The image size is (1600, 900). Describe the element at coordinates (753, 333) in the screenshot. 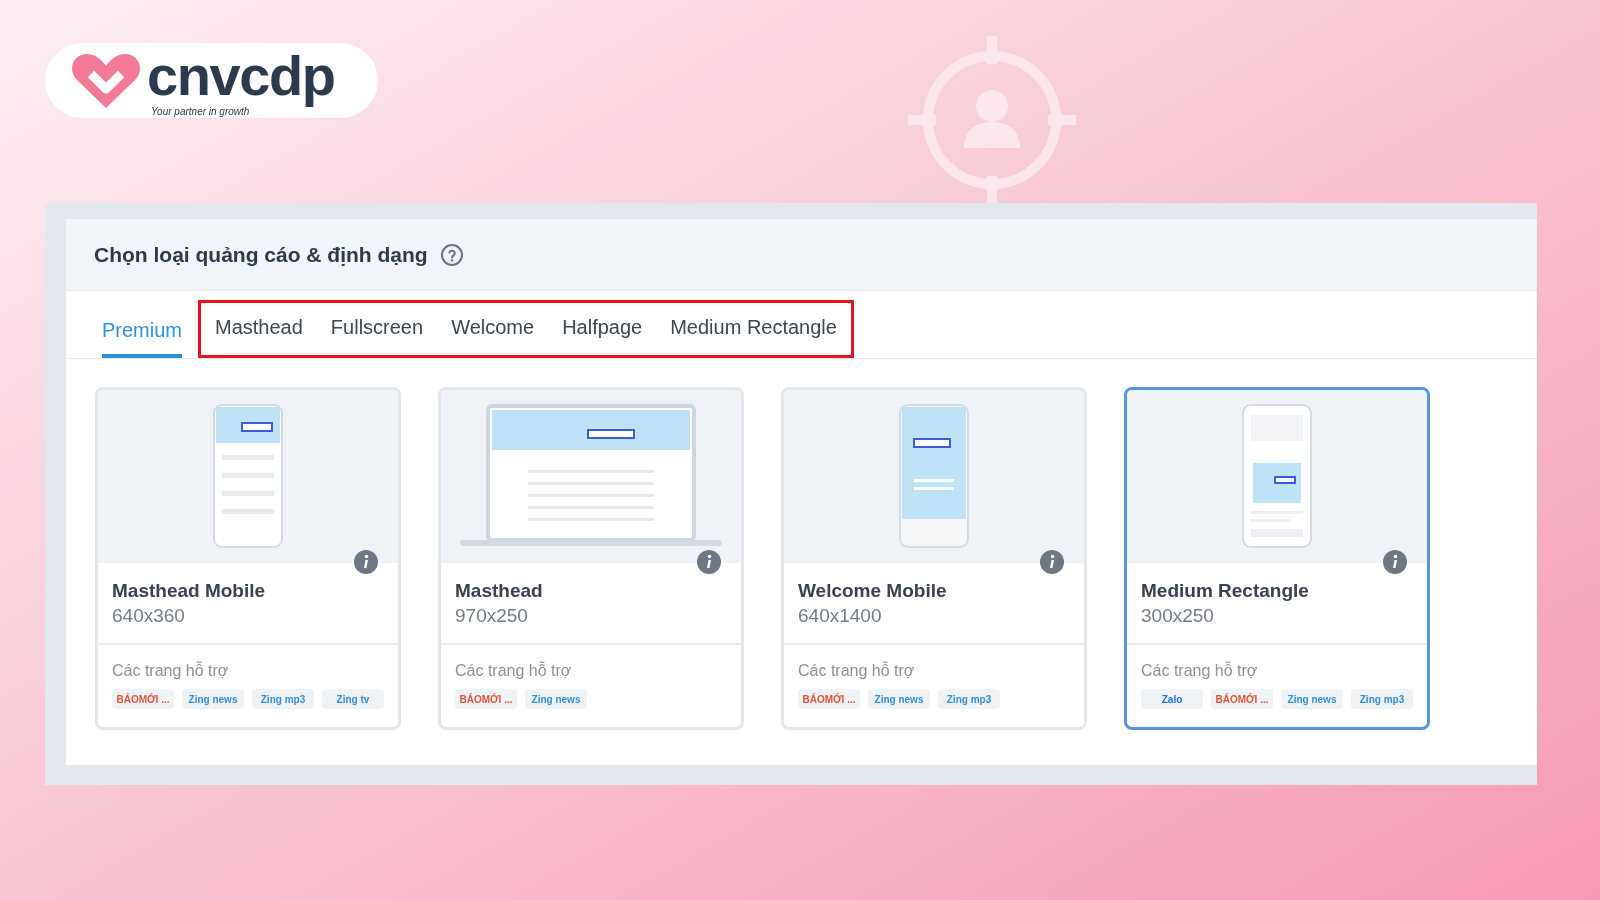

I see `tab: Medium Rectangle` at that location.